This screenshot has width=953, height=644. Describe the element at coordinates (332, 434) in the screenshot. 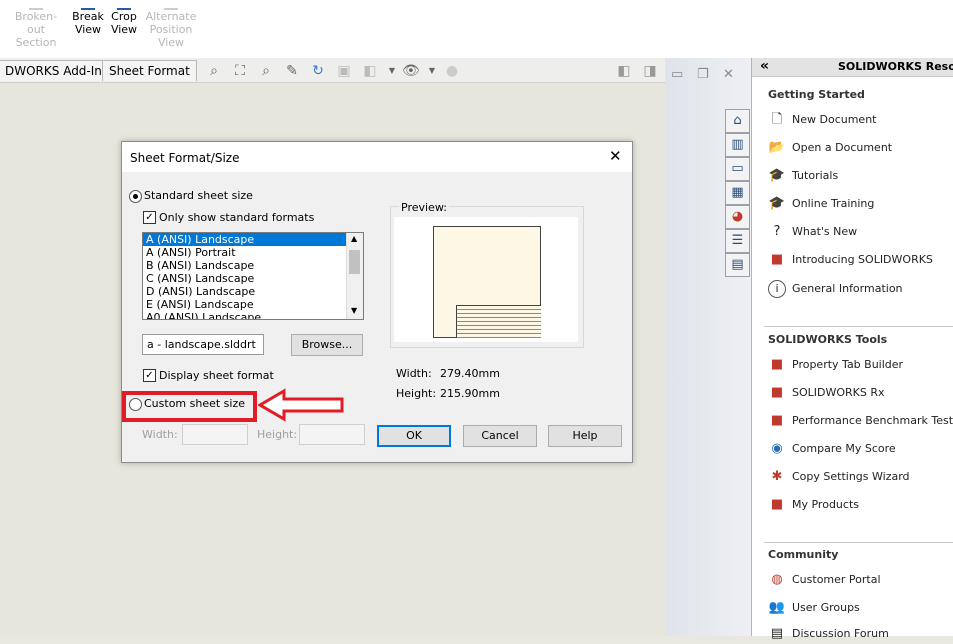

I see `custom-height-field` at that location.